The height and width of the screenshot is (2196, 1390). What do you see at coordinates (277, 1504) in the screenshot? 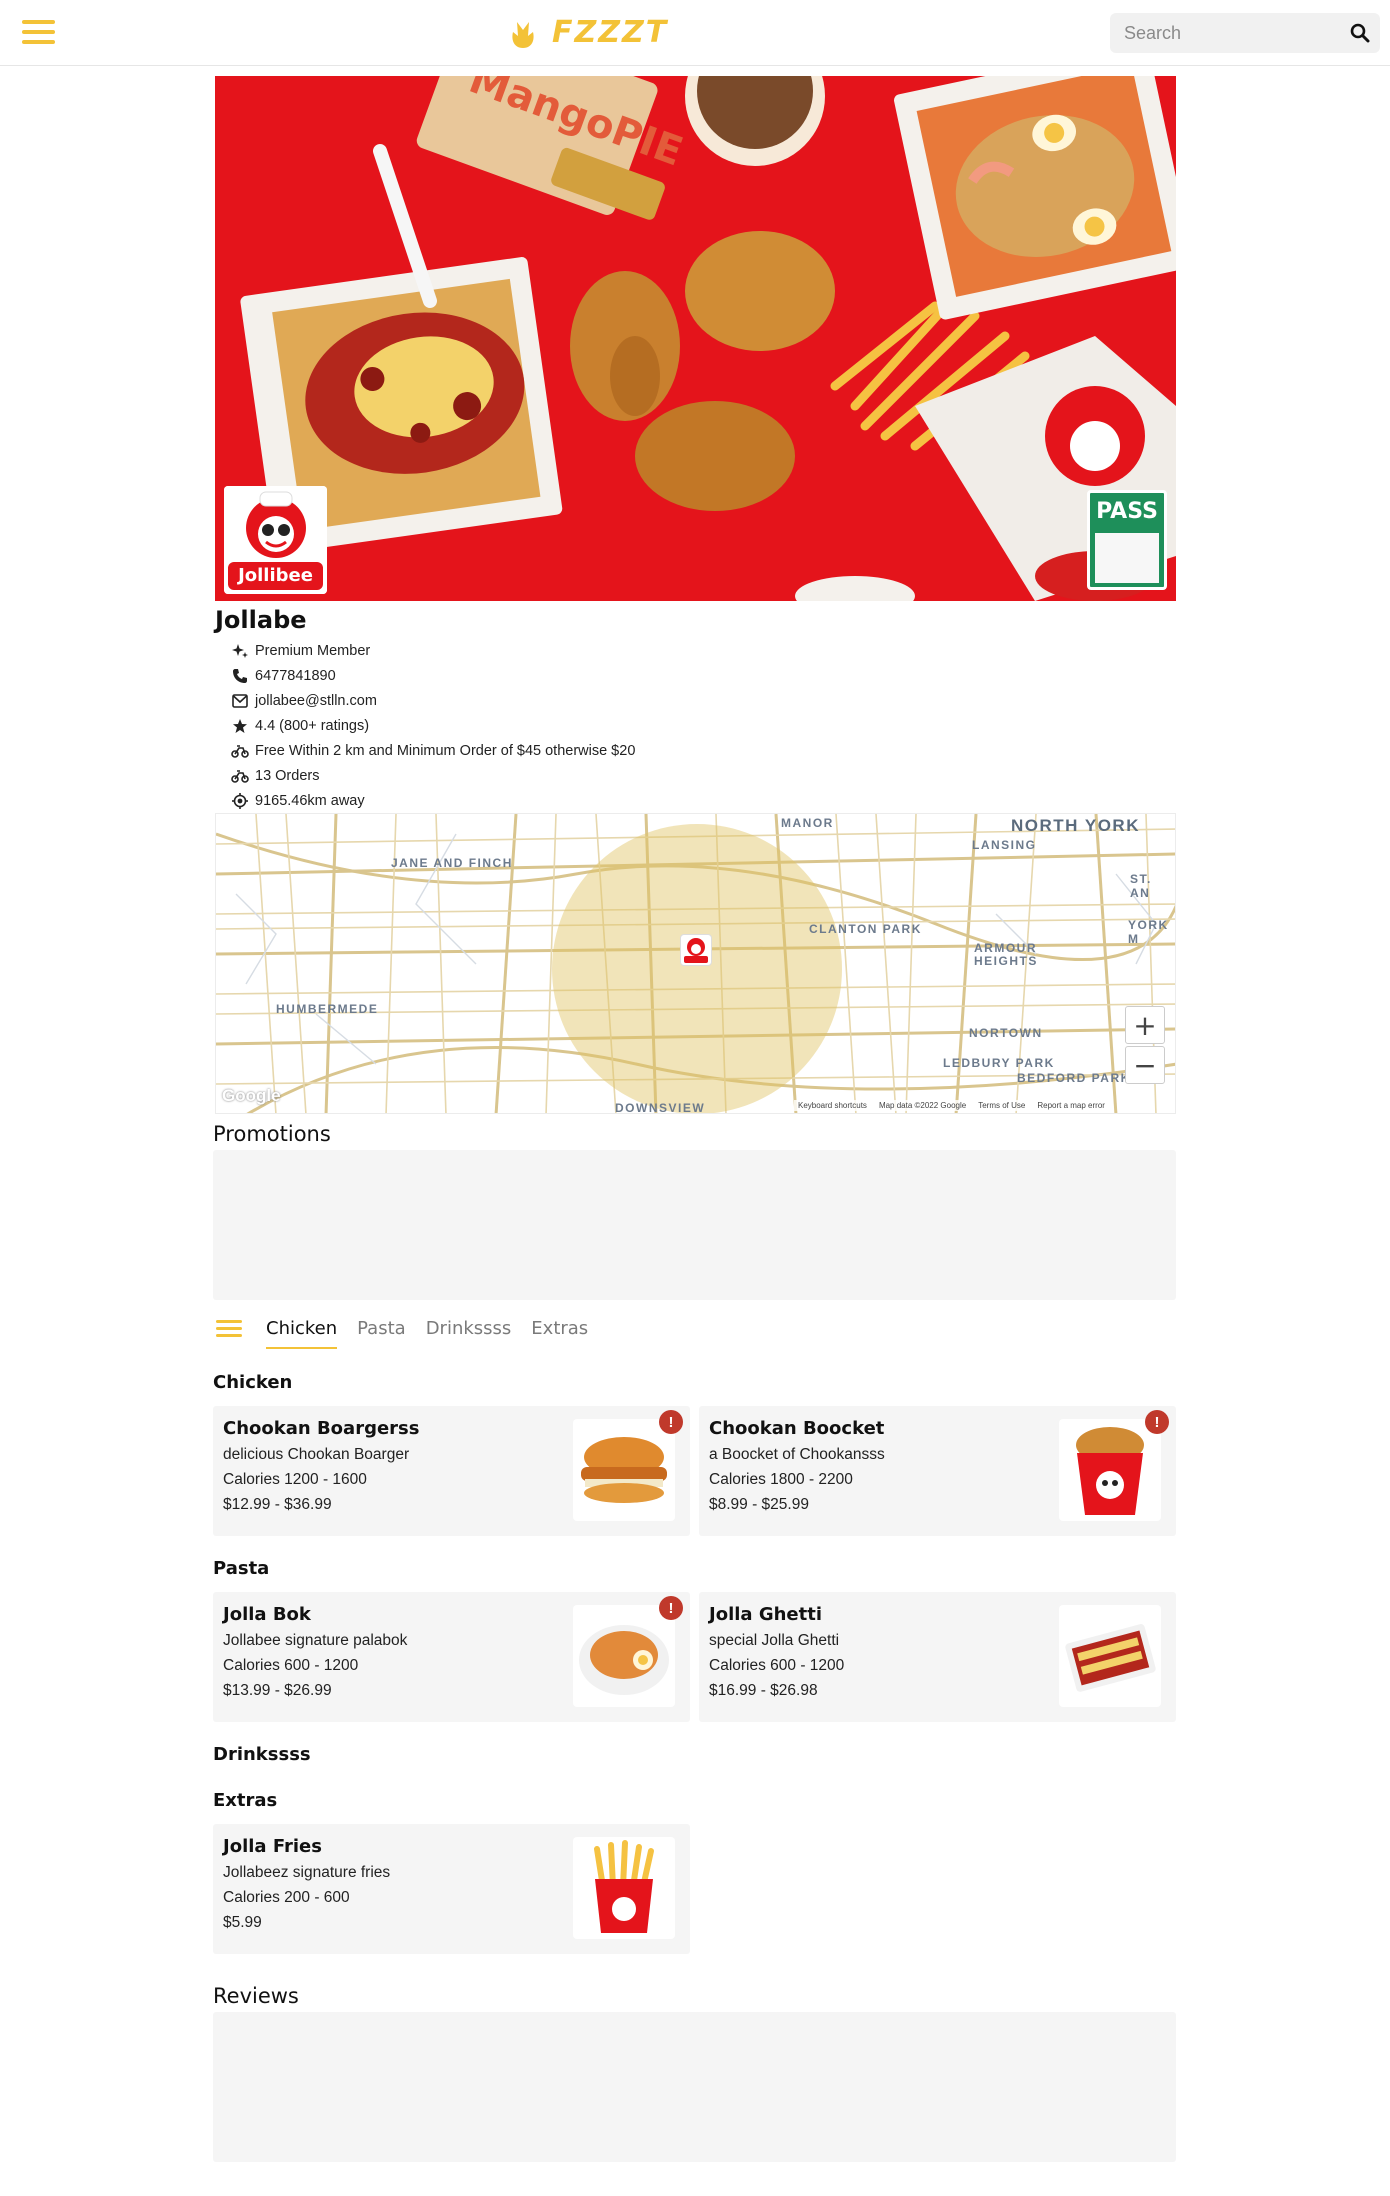
I see `item-price: $12.99 - $36.99` at bounding box center [277, 1504].